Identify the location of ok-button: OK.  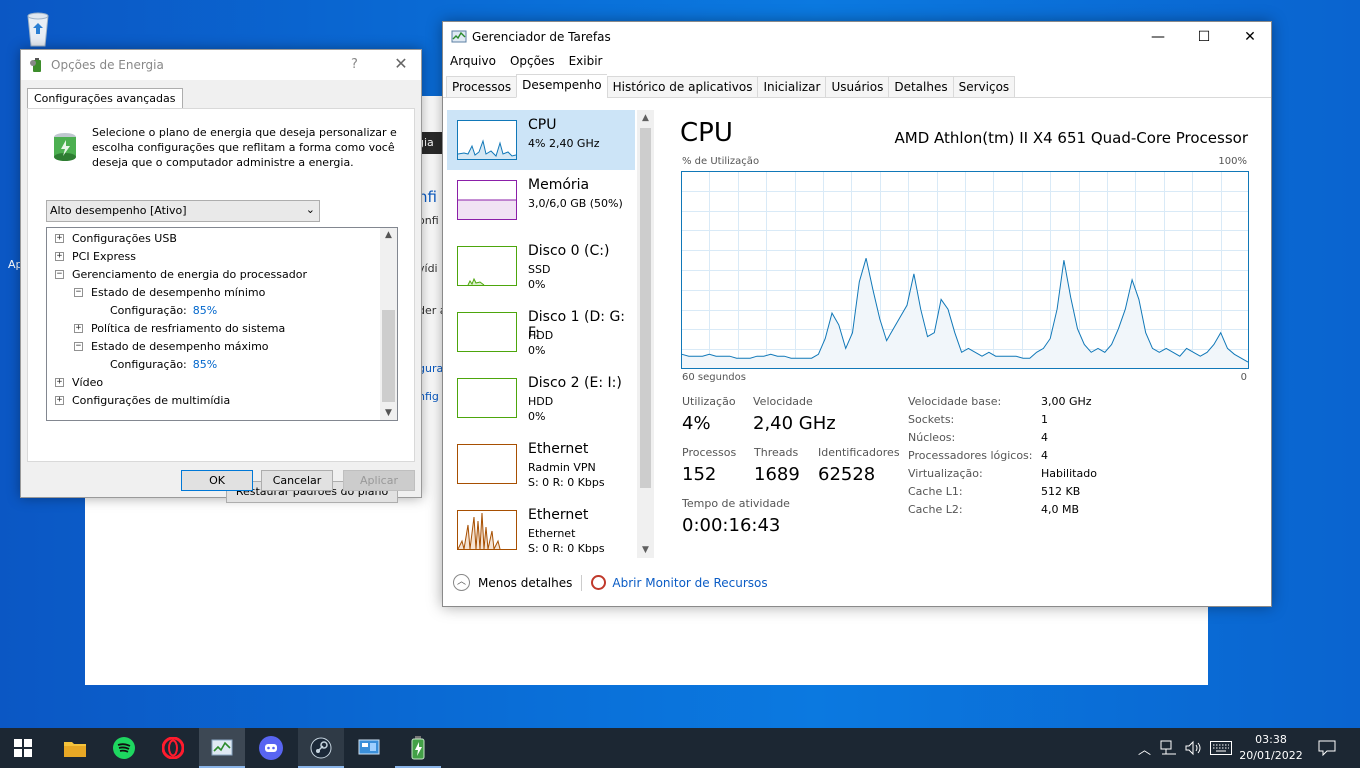
(217, 480).